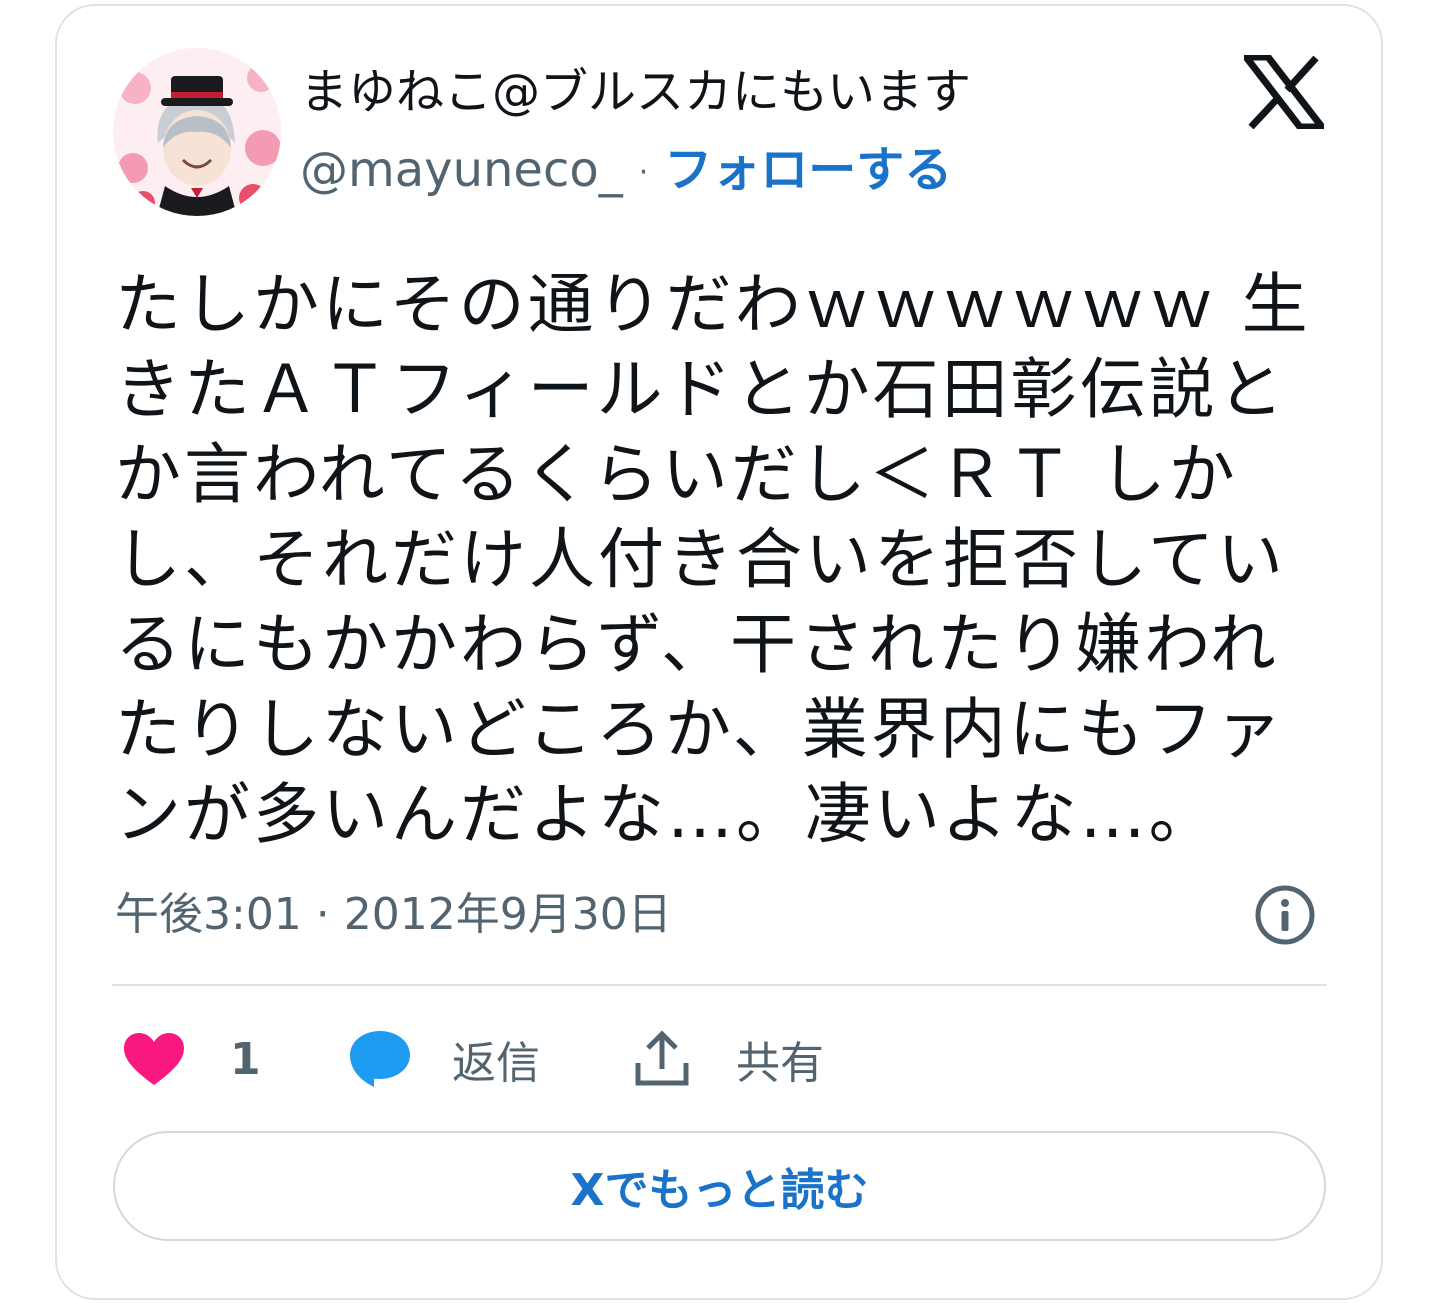 Image resolution: width=1440 pixels, height=1303 pixels. I want to click on divider, so click(719, 985).